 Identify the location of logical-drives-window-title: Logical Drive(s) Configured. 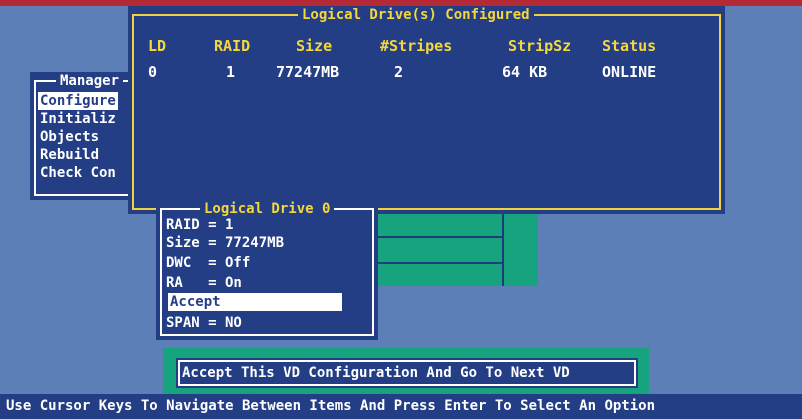
(416, 15).